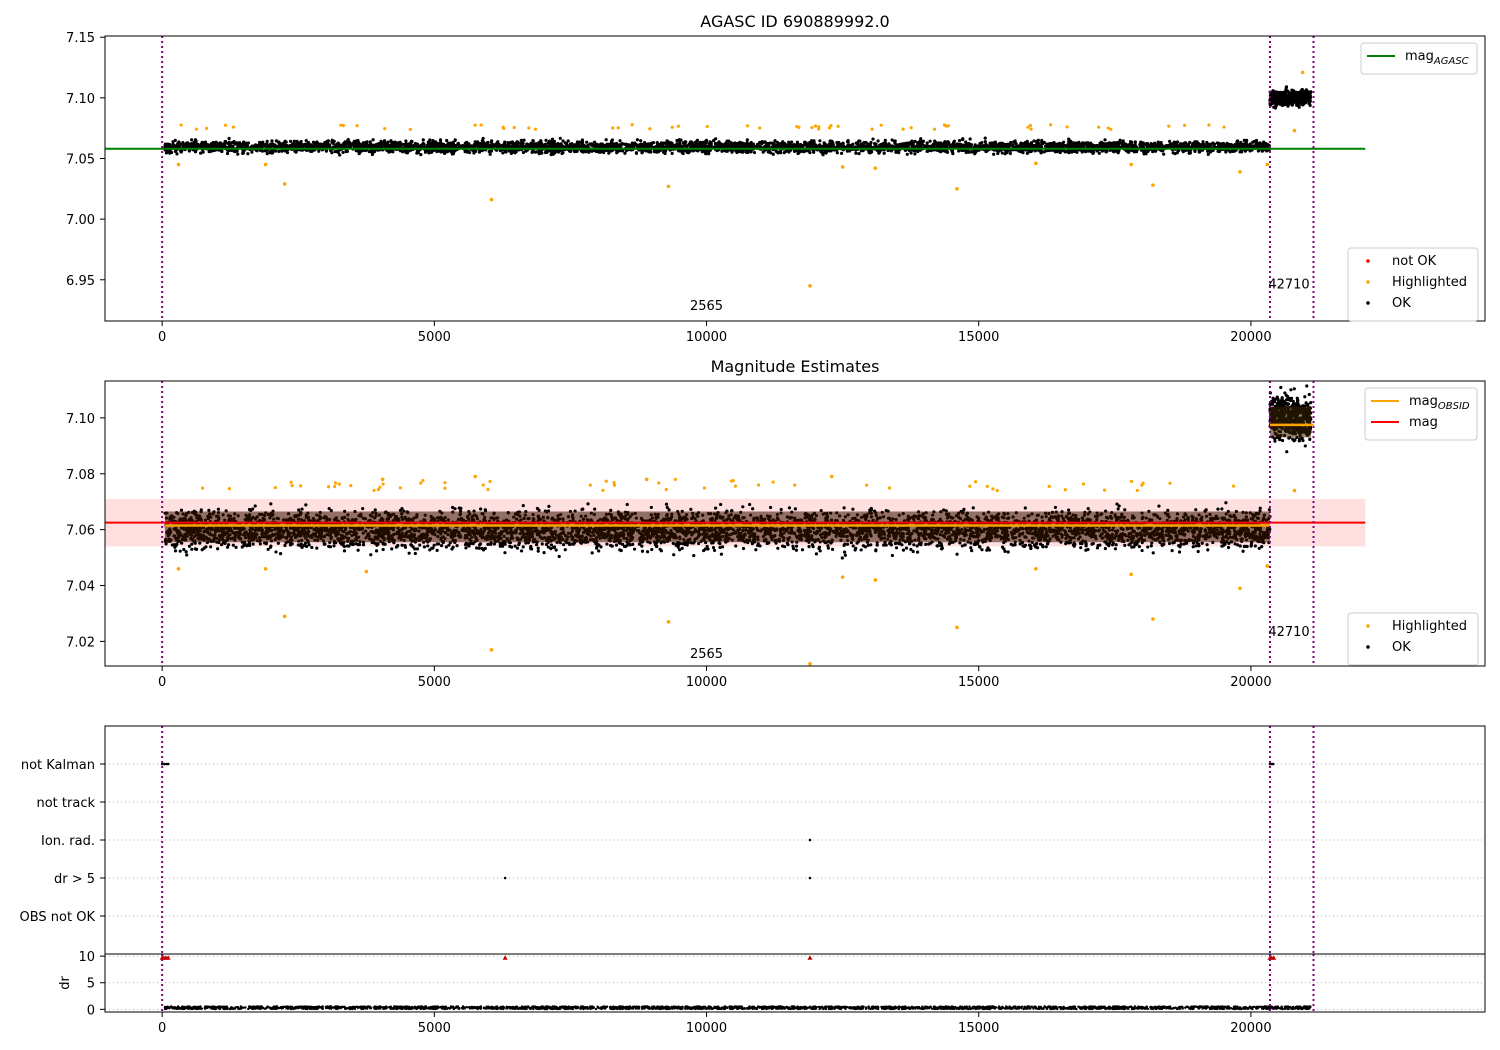 This screenshot has height=1050, width=1500. Describe the element at coordinates (1429, 282) in the screenshot. I see `legend-label: Highlighted` at that location.